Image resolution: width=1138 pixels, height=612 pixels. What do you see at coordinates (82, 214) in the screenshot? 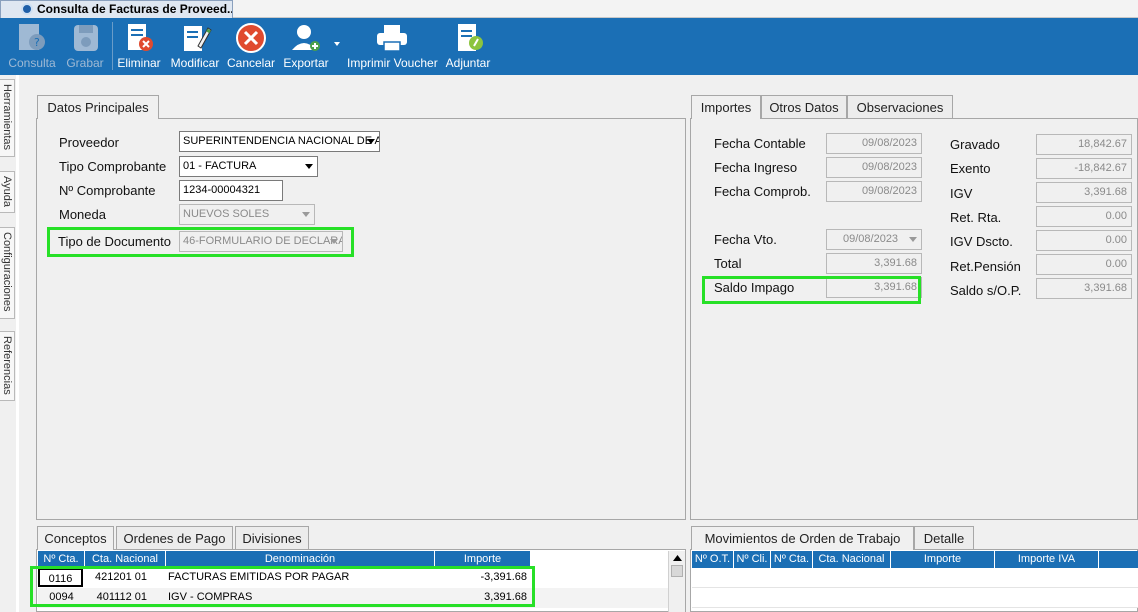
I see `moneda-label: Moneda` at bounding box center [82, 214].